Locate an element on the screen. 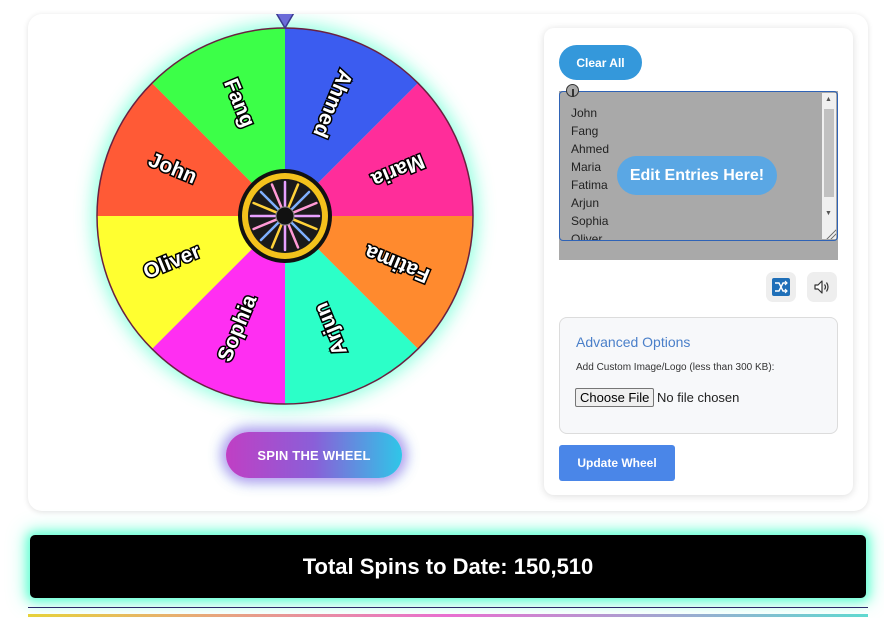 The width and height of the screenshot is (884, 618). update-wheel-button: Update Wheel is located at coordinates (617, 463).